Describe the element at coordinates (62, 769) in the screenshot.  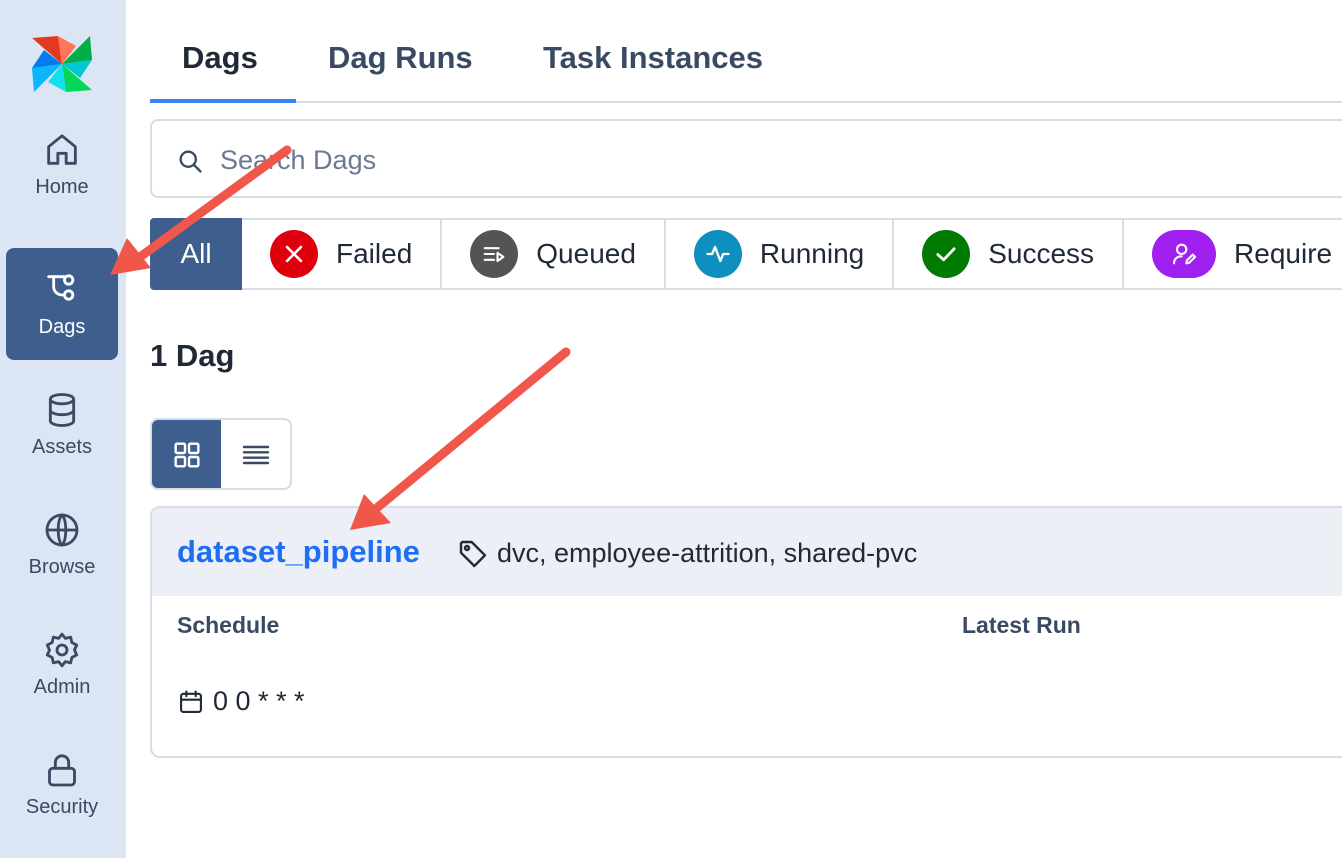
I see `lock-icon` at that location.